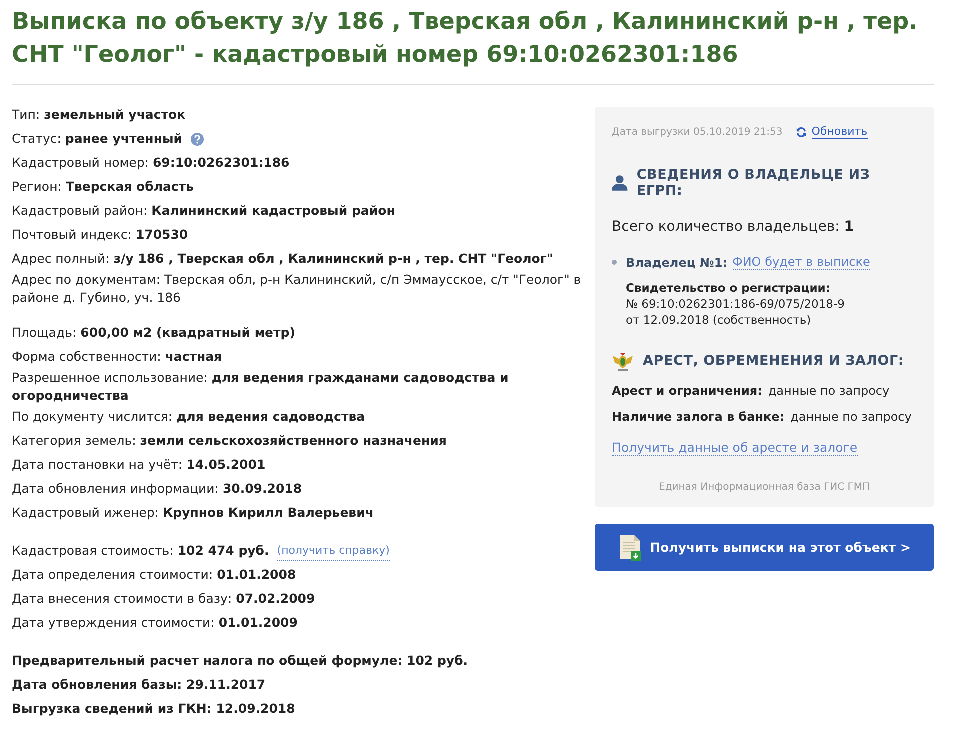 This screenshot has width=970, height=753. Describe the element at coordinates (473, 45) in the screenshot. I see `page-title: Выписка по объекту з/у 186 , Тверская обл , Калининский р-н , тер. СНТ "Геолог" - кадастровый номер 69:10:0262301:186` at that location.